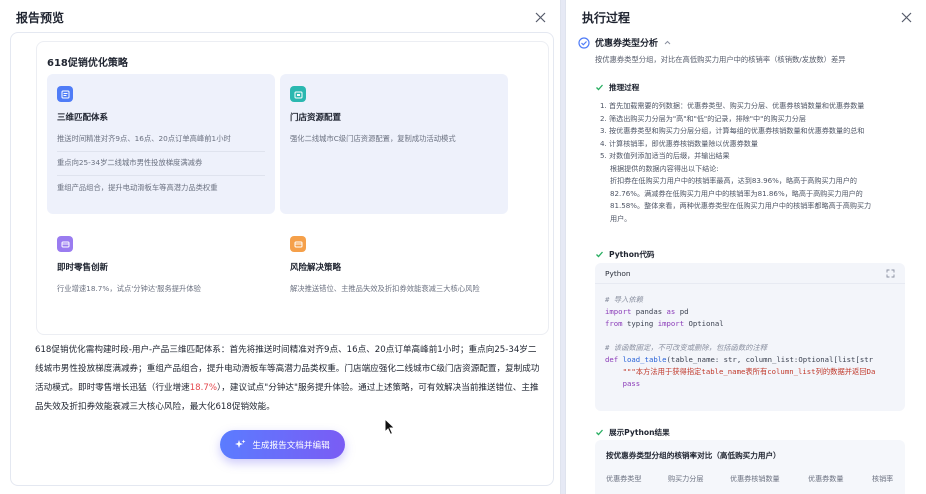 The width and height of the screenshot is (926, 494). I want to click on conclusion-line: 82.76%。满减券在低购买力用户中的核销率为81.86%，略高于高购买力用户的, so click(736, 193).